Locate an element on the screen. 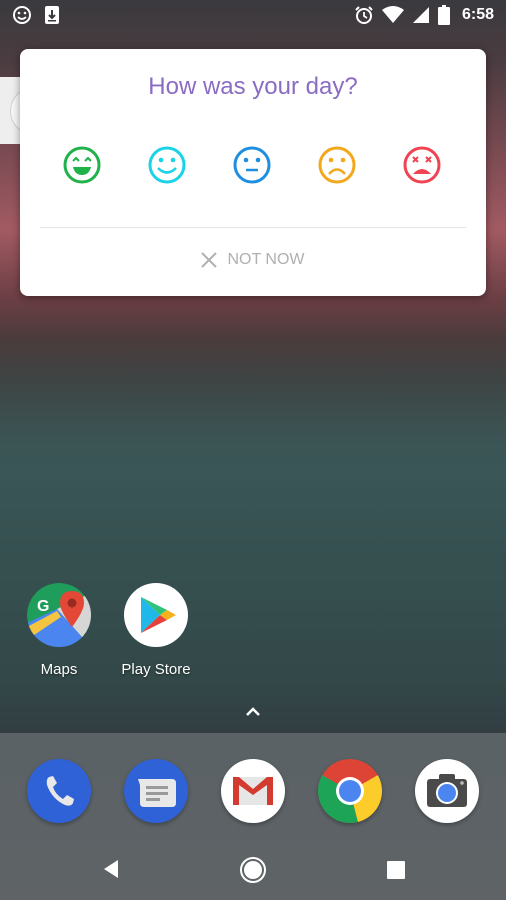 This screenshot has height=900, width=506. camera-icon is located at coordinates (447, 791).